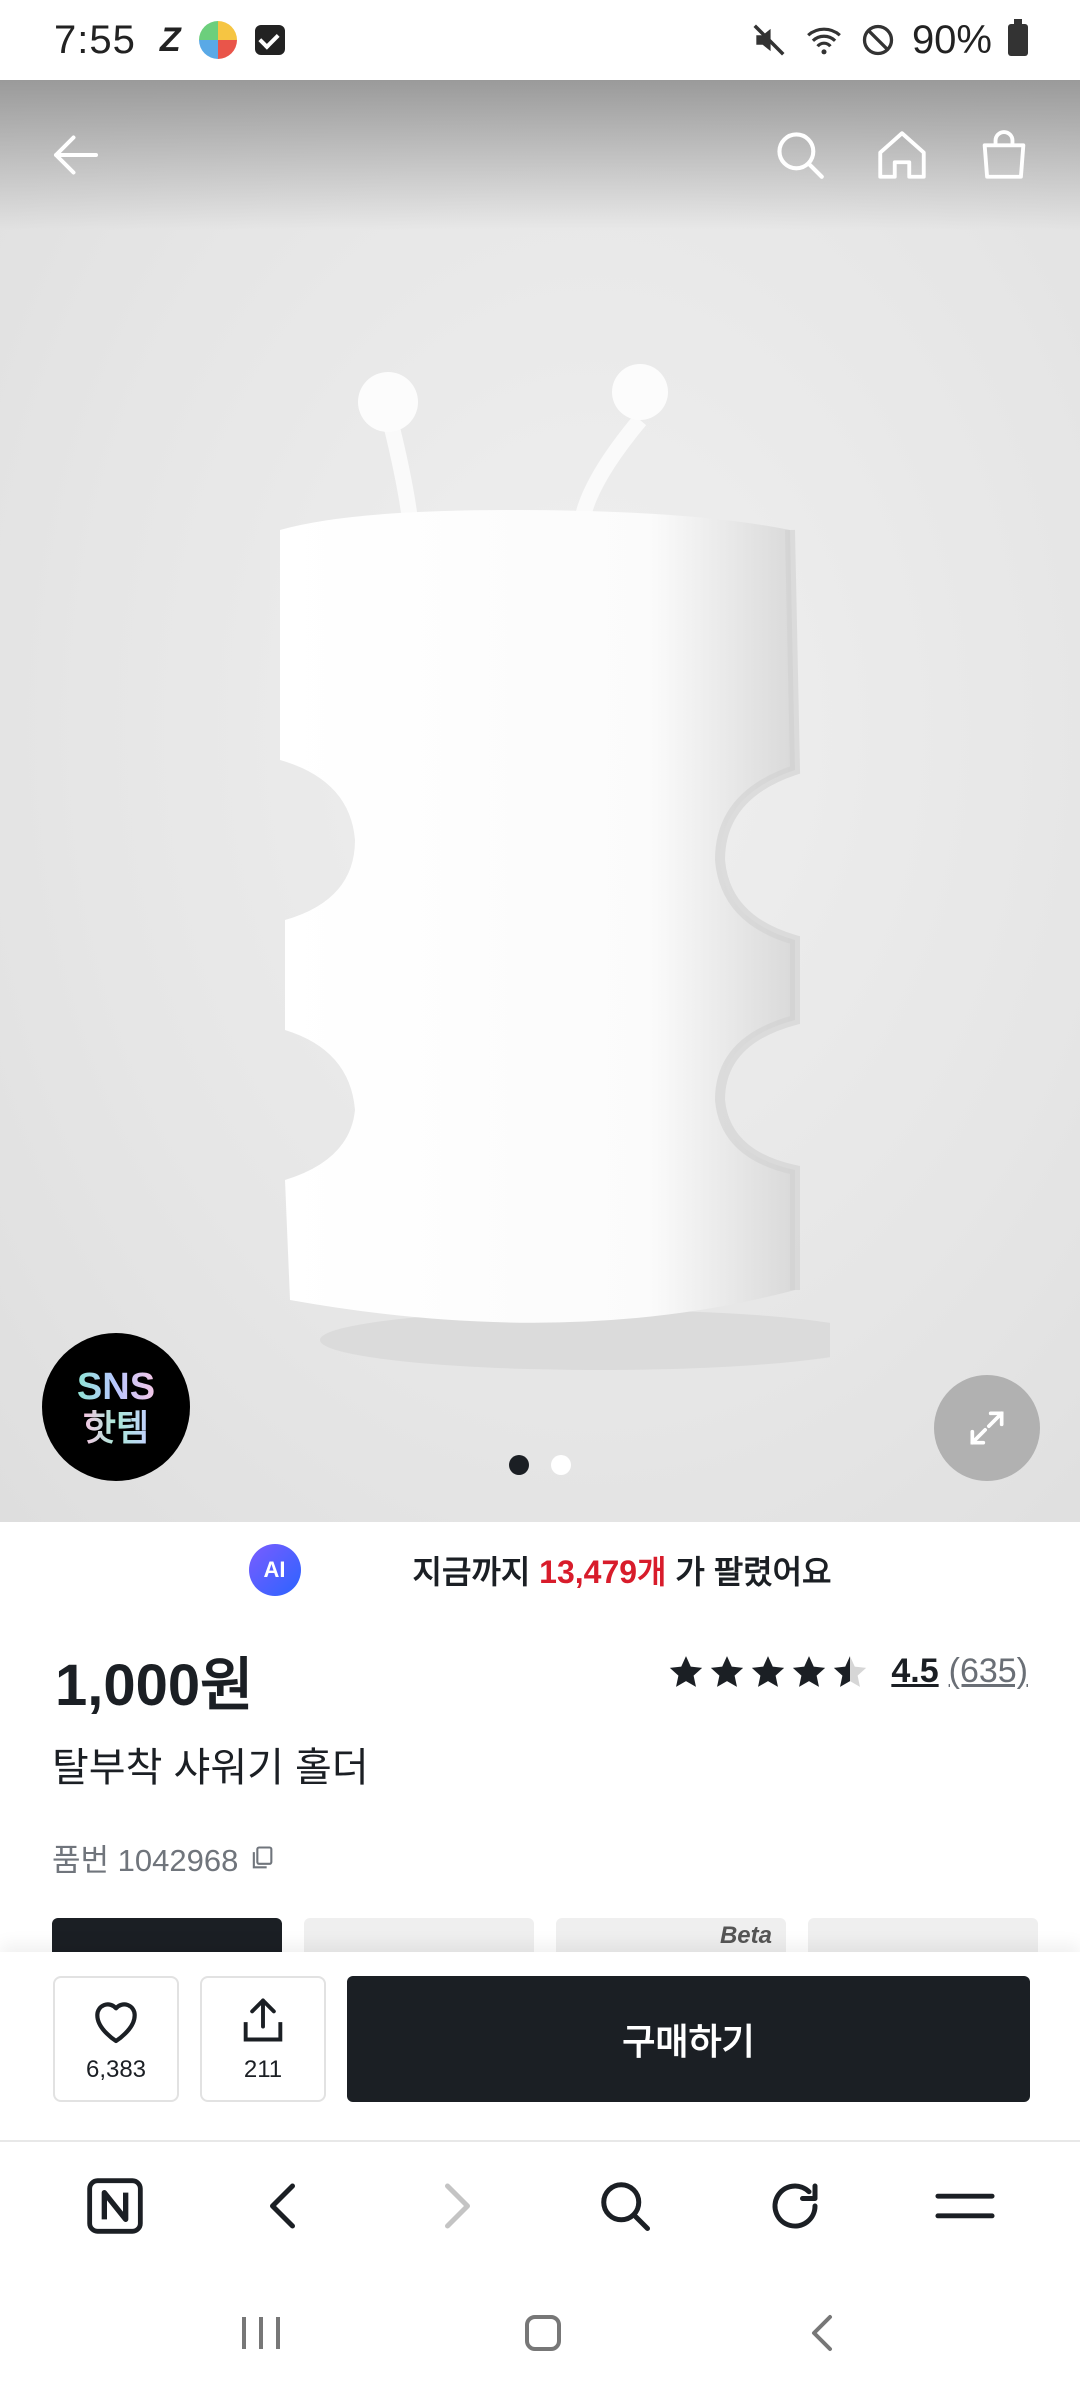 This screenshot has width=1080, height=2400. Describe the element at coordinates (542, 2332) in the screenshot. I see `home-square-icon` at that location.